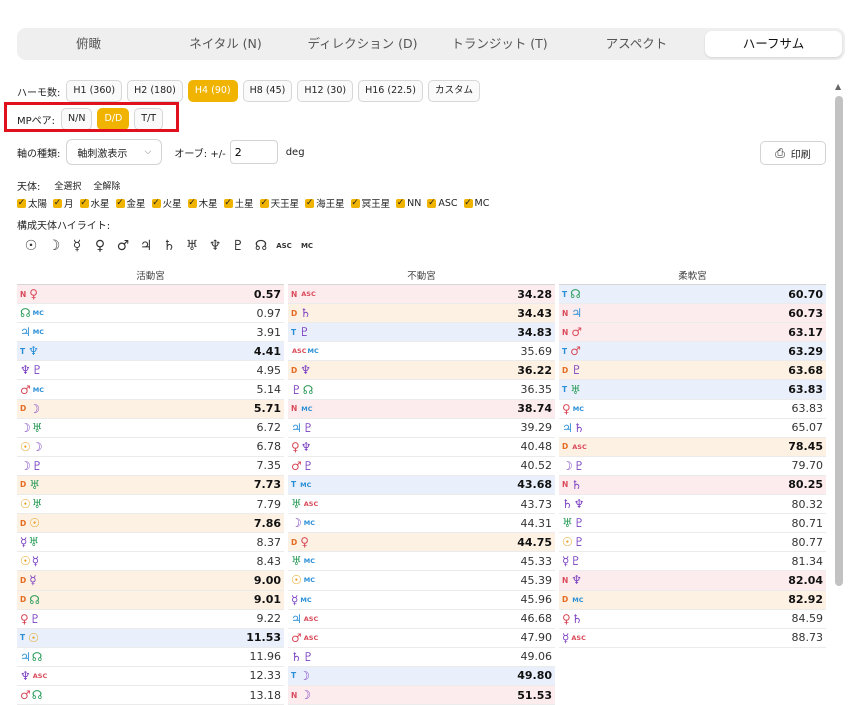  I want to click on midpoint-pair: ♆ ASC, so click(33, 676).